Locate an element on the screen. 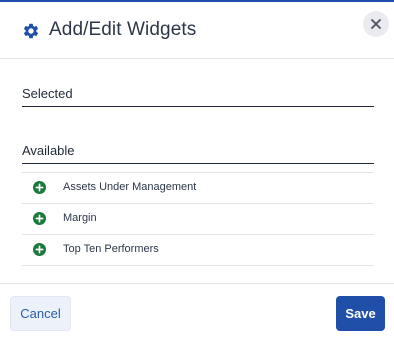 The image size is (394, 341). cancel-button: Cancel is located at coordinates (40, 313).